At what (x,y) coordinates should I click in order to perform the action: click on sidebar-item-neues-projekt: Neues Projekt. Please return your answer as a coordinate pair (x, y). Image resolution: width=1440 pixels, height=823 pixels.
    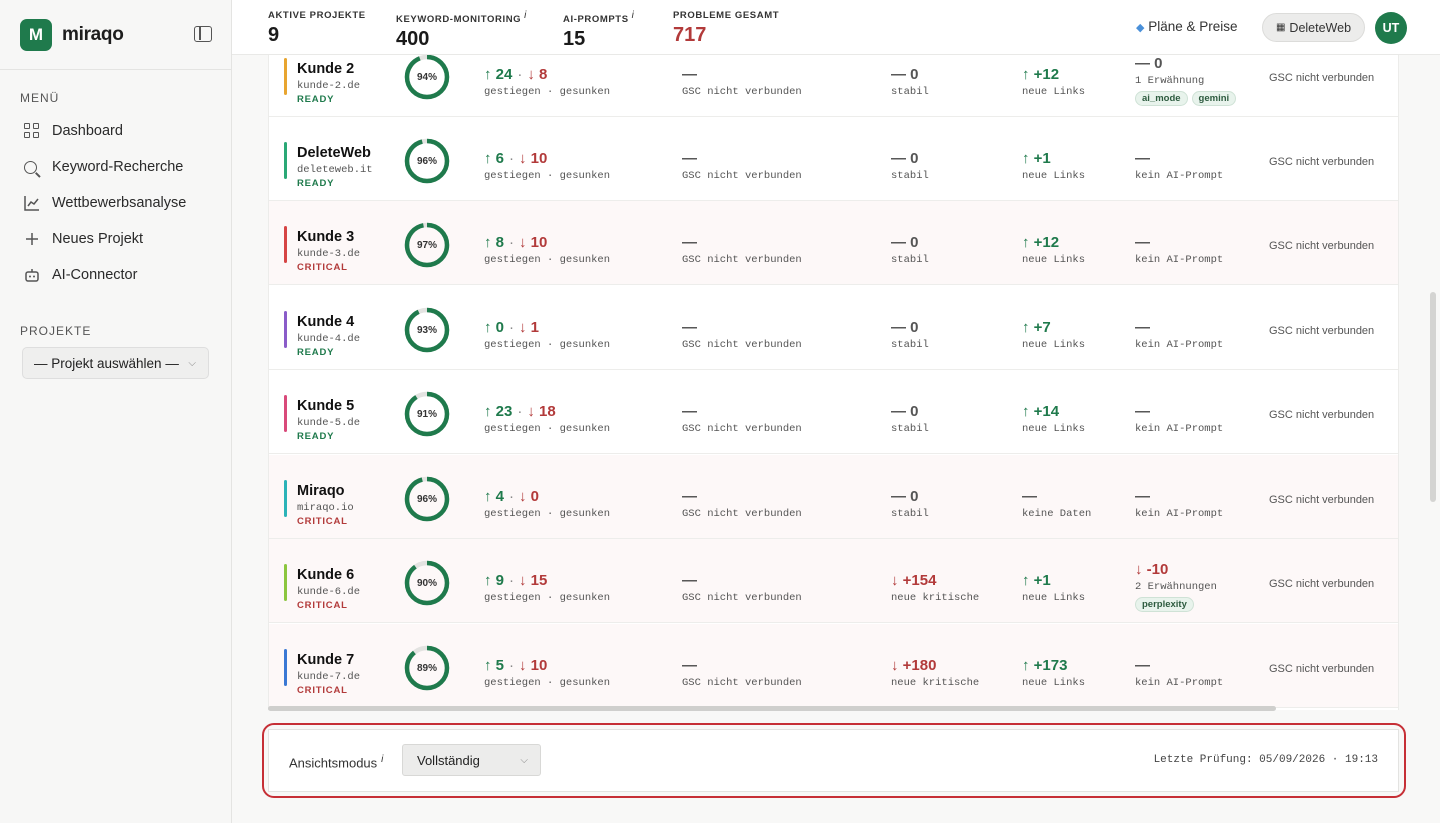
    Looking at the image, I should click on (115, 239).